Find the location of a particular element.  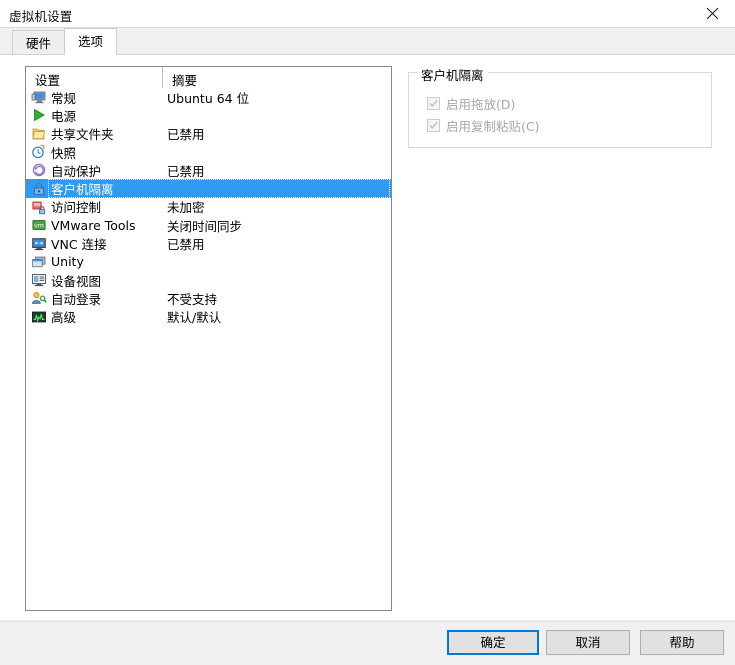

window-title: 虚拟机设置 is located at coordinates (41, 16).